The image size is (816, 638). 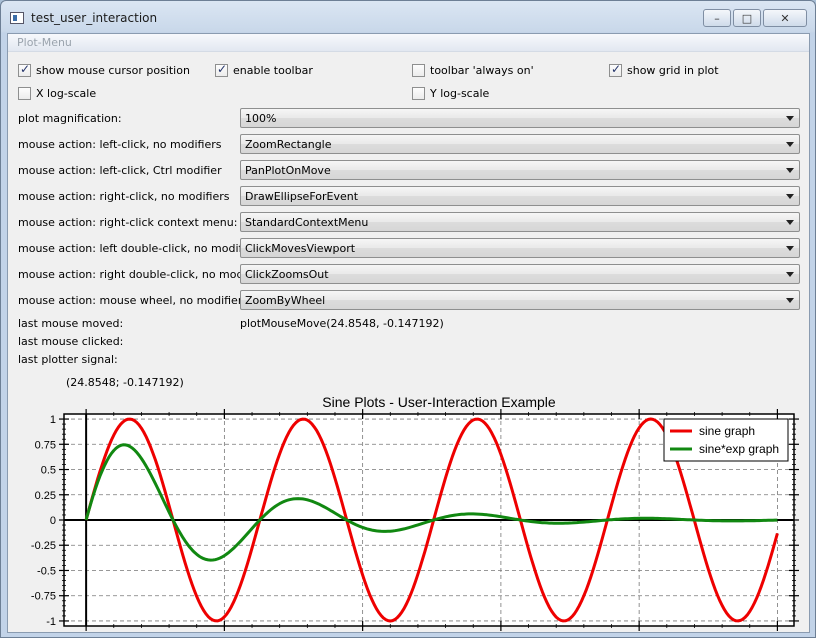 What do you see at coordinates (639, 633) in the screenshot?
I see `x-tick-label: 20` at bounding box center [639, 633].